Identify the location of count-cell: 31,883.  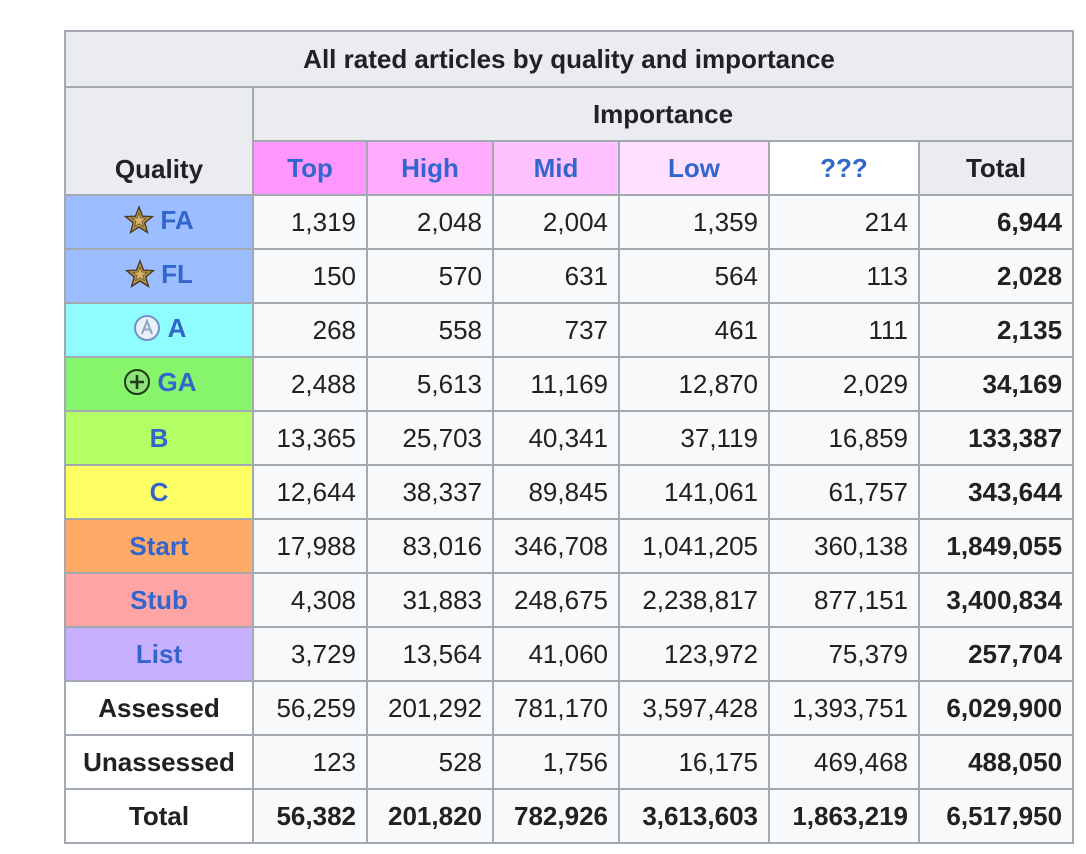
(430, 600).